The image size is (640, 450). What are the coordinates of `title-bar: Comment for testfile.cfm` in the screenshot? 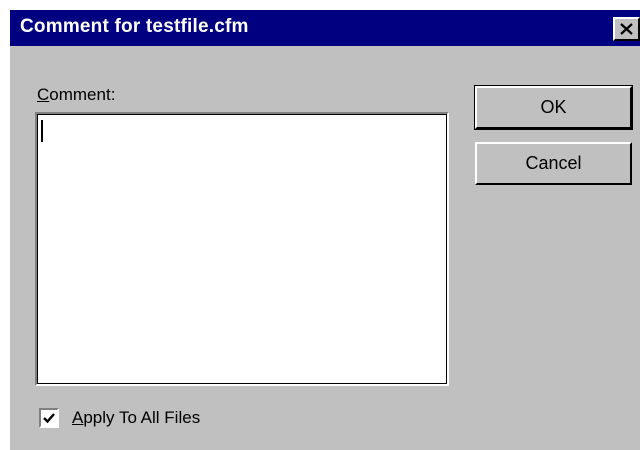 It's located at (325, 28).